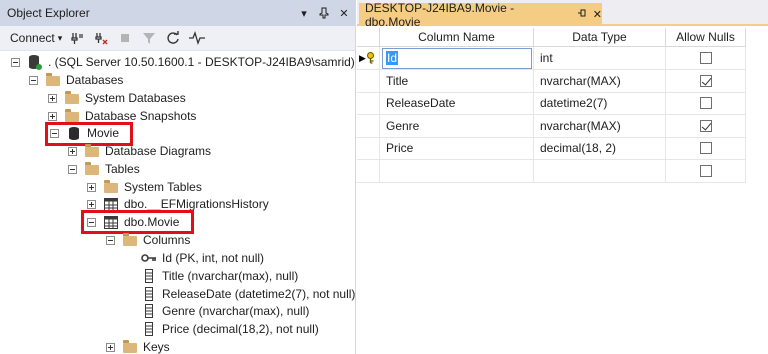  I want to click on tree-node-databases: Databases, so click(76, 80).